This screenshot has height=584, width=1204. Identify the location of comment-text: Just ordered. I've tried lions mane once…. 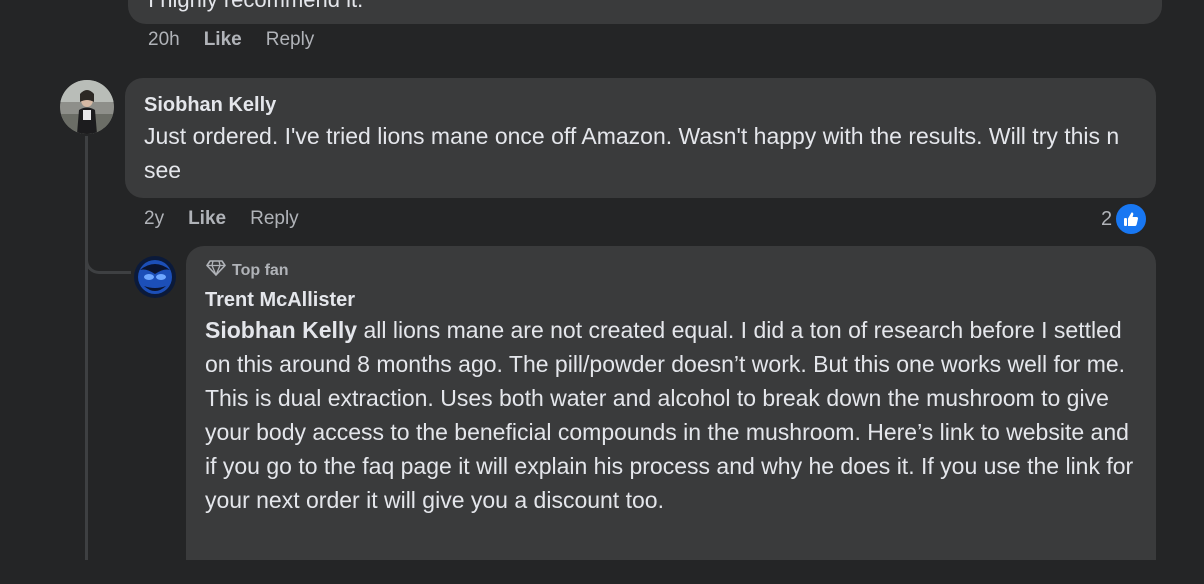
(632, 153).